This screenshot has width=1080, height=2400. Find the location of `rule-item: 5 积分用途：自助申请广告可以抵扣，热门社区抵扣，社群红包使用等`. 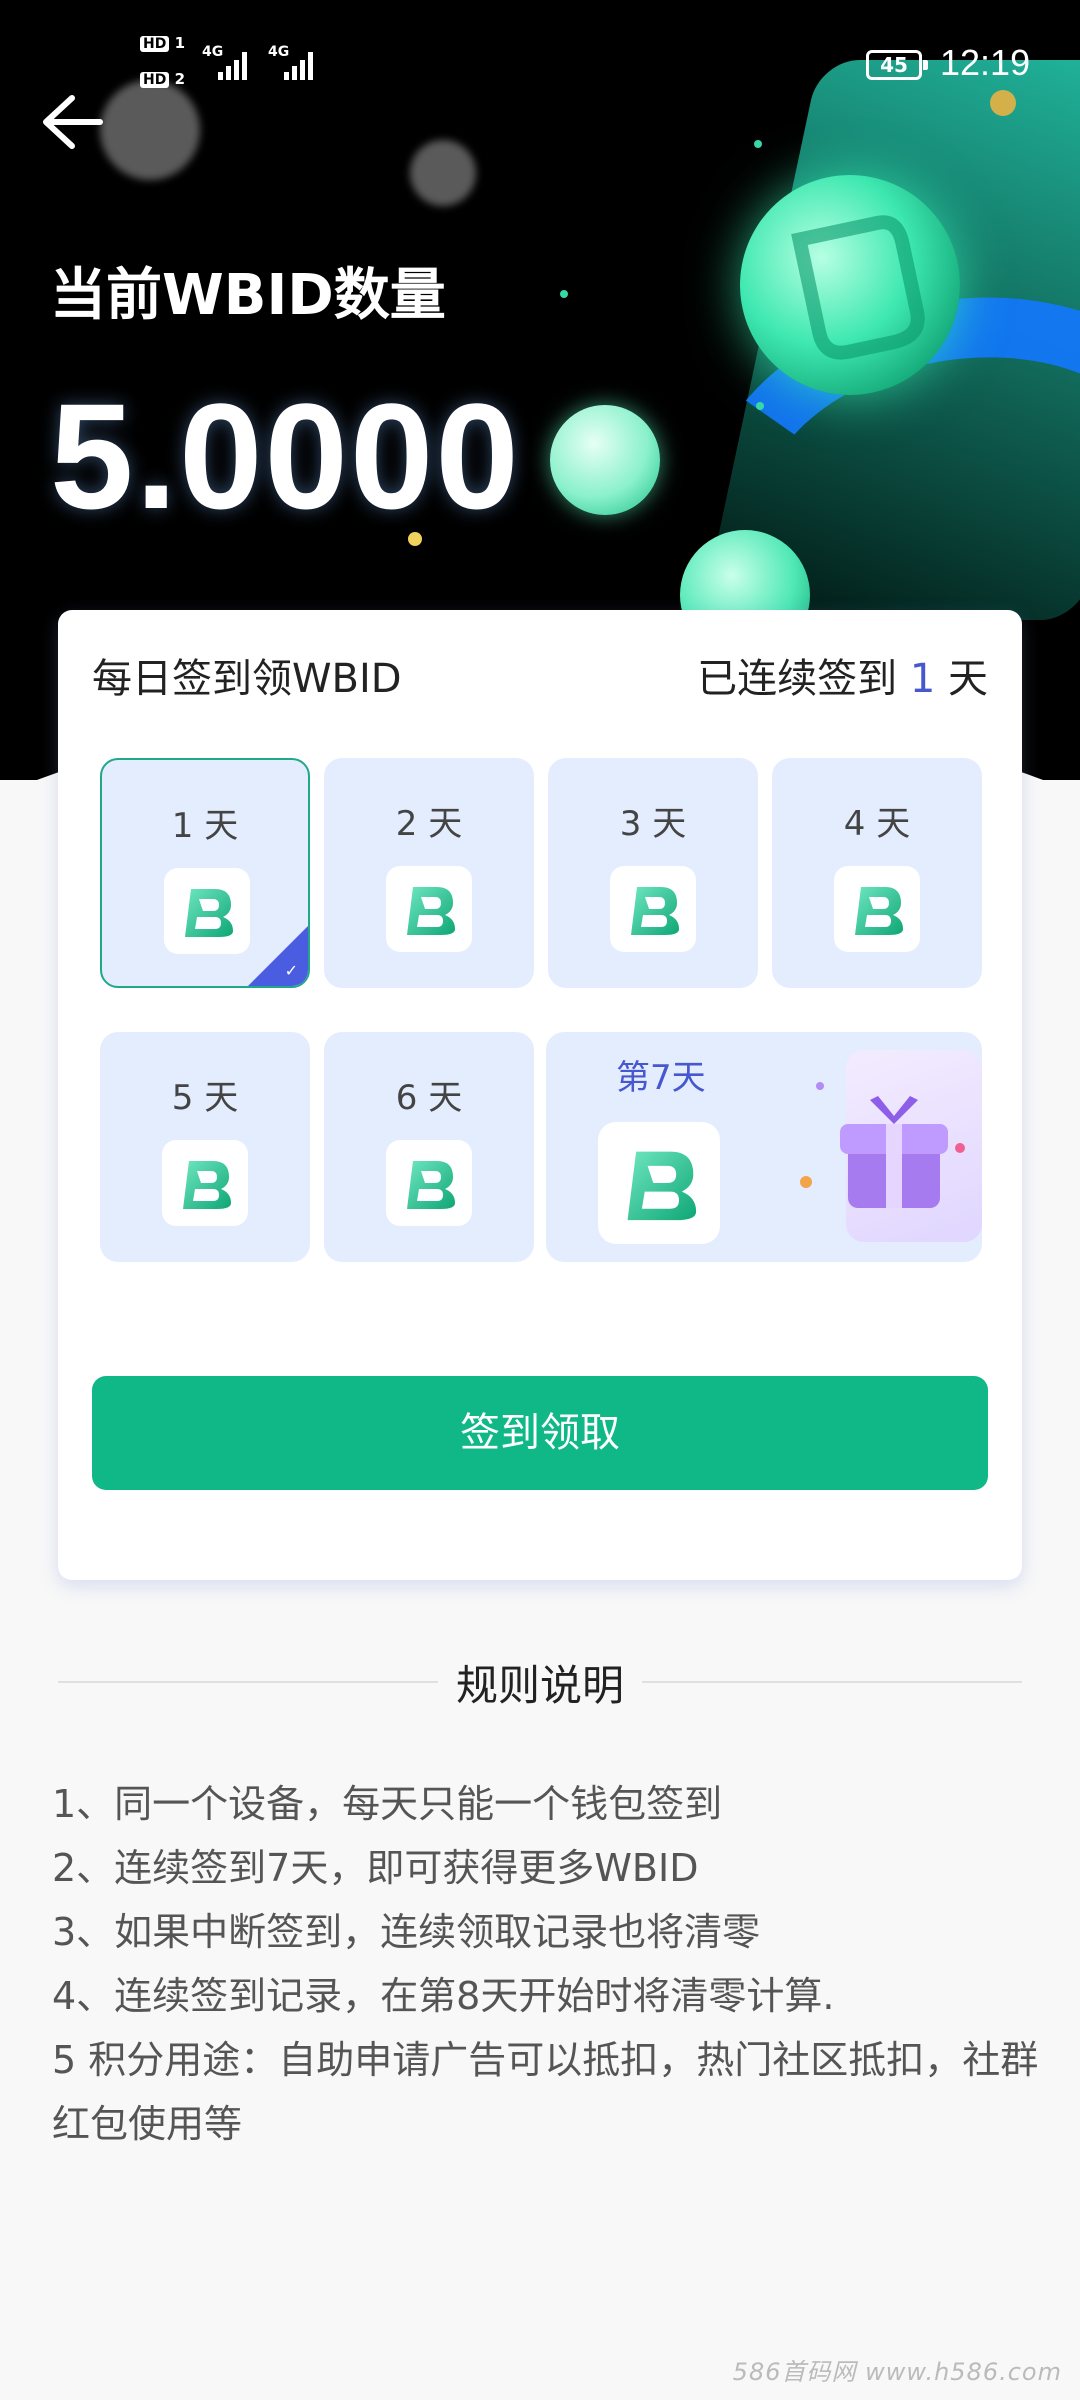

rule-item: 5 积分用途：自助申请广告可以抵扣，热门社区抵扣，社群红包使用等 is located at coordinates (545, 2092).